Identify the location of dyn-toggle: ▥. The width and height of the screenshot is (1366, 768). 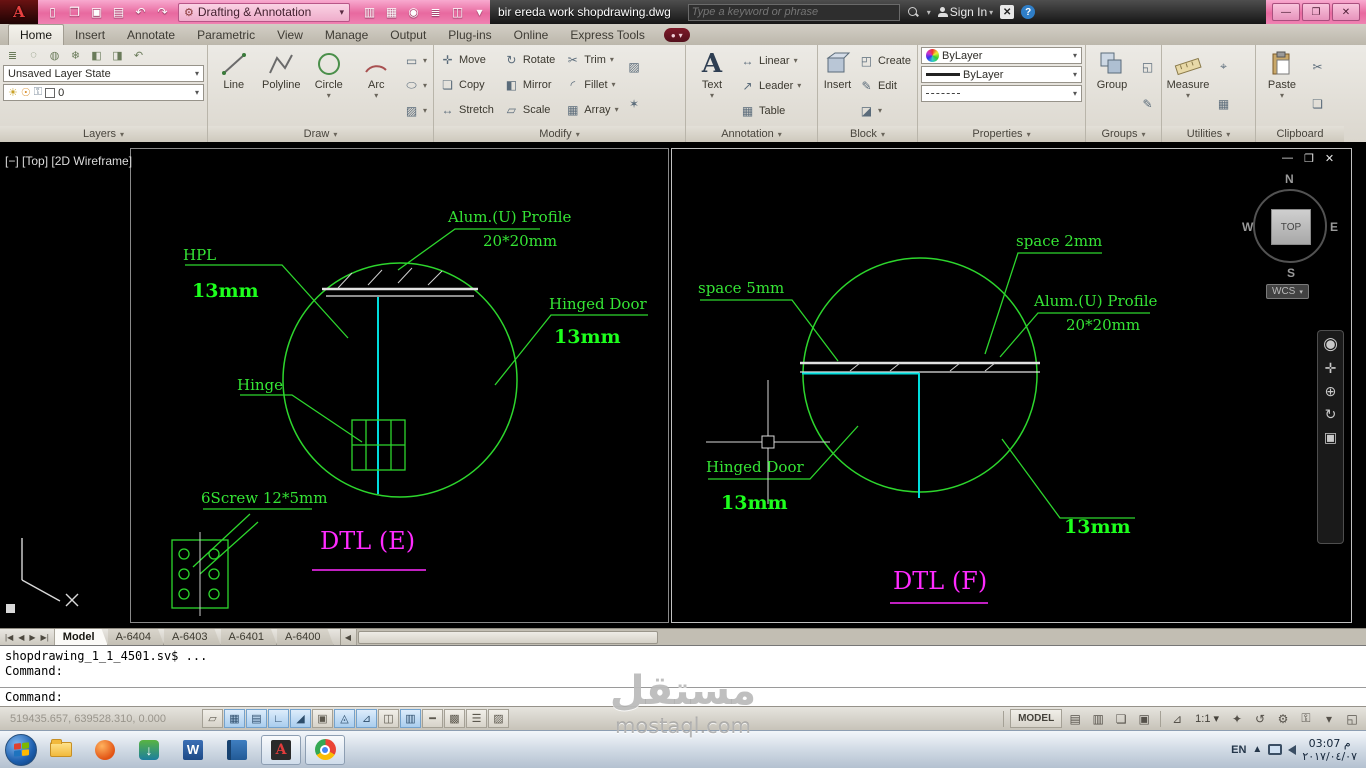
(410, 718).